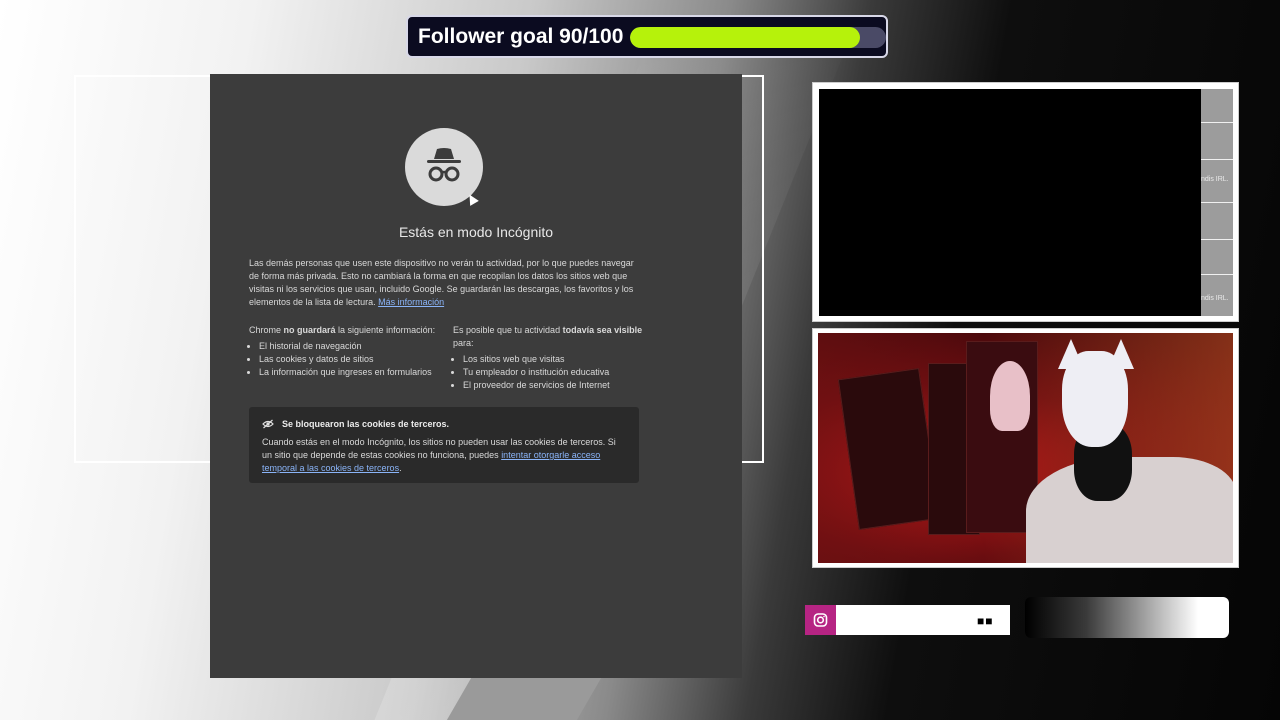 The image size is (1280, 720). I want to click on list-item: Los sitios web que visitas, so click(553, 359).